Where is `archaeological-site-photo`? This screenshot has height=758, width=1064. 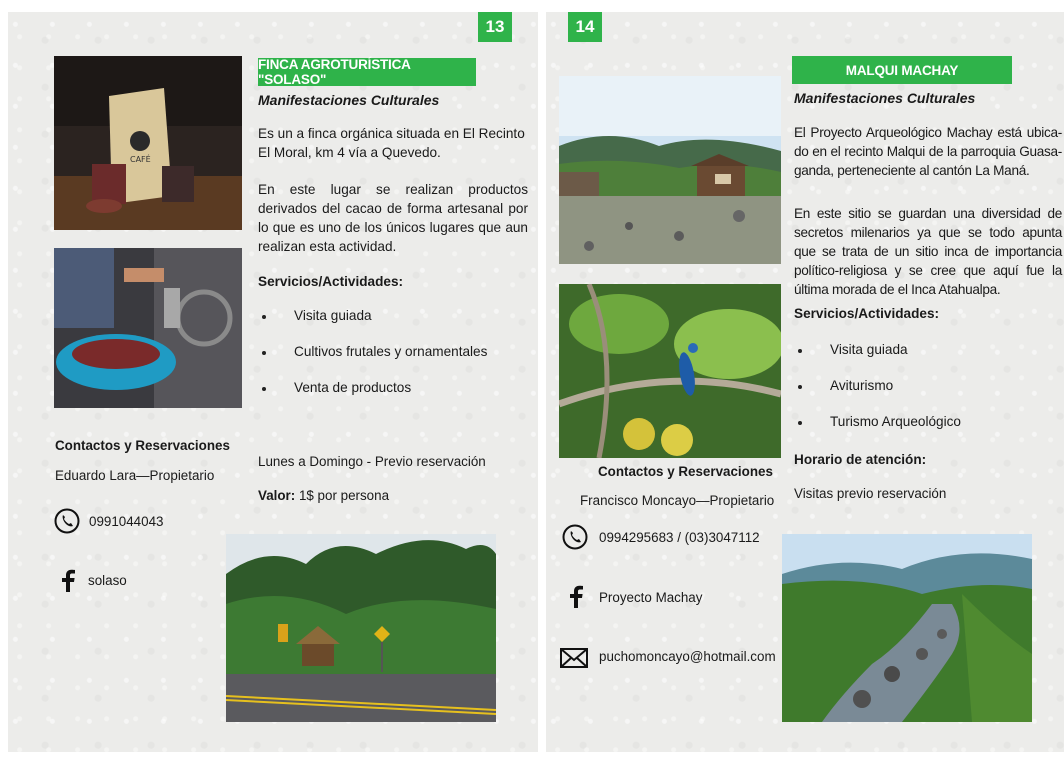
archaeological-site-photo is located at coordinates (670, 170).